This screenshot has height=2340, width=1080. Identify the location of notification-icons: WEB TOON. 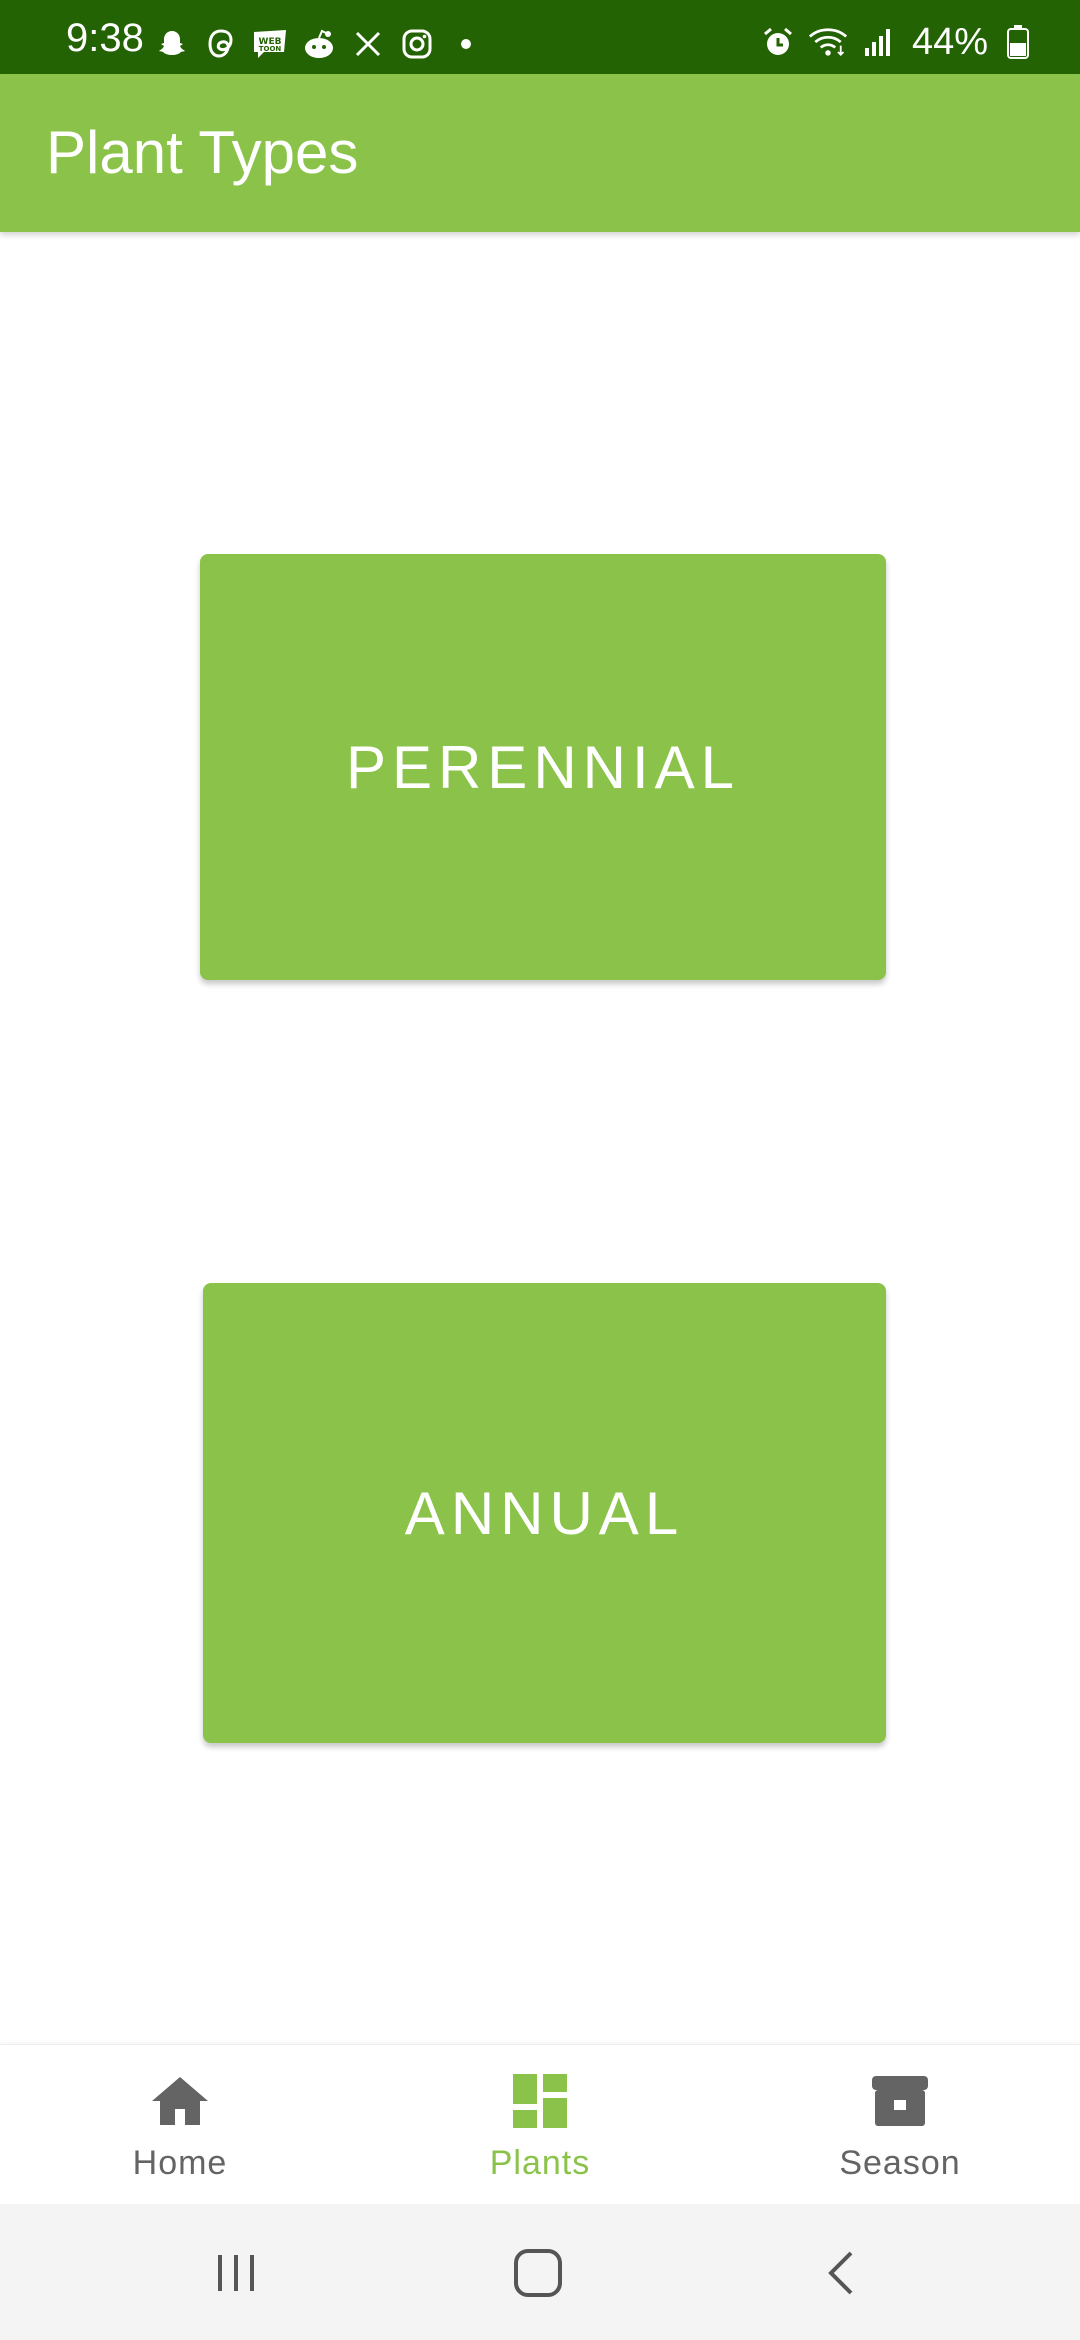
(325, 44).